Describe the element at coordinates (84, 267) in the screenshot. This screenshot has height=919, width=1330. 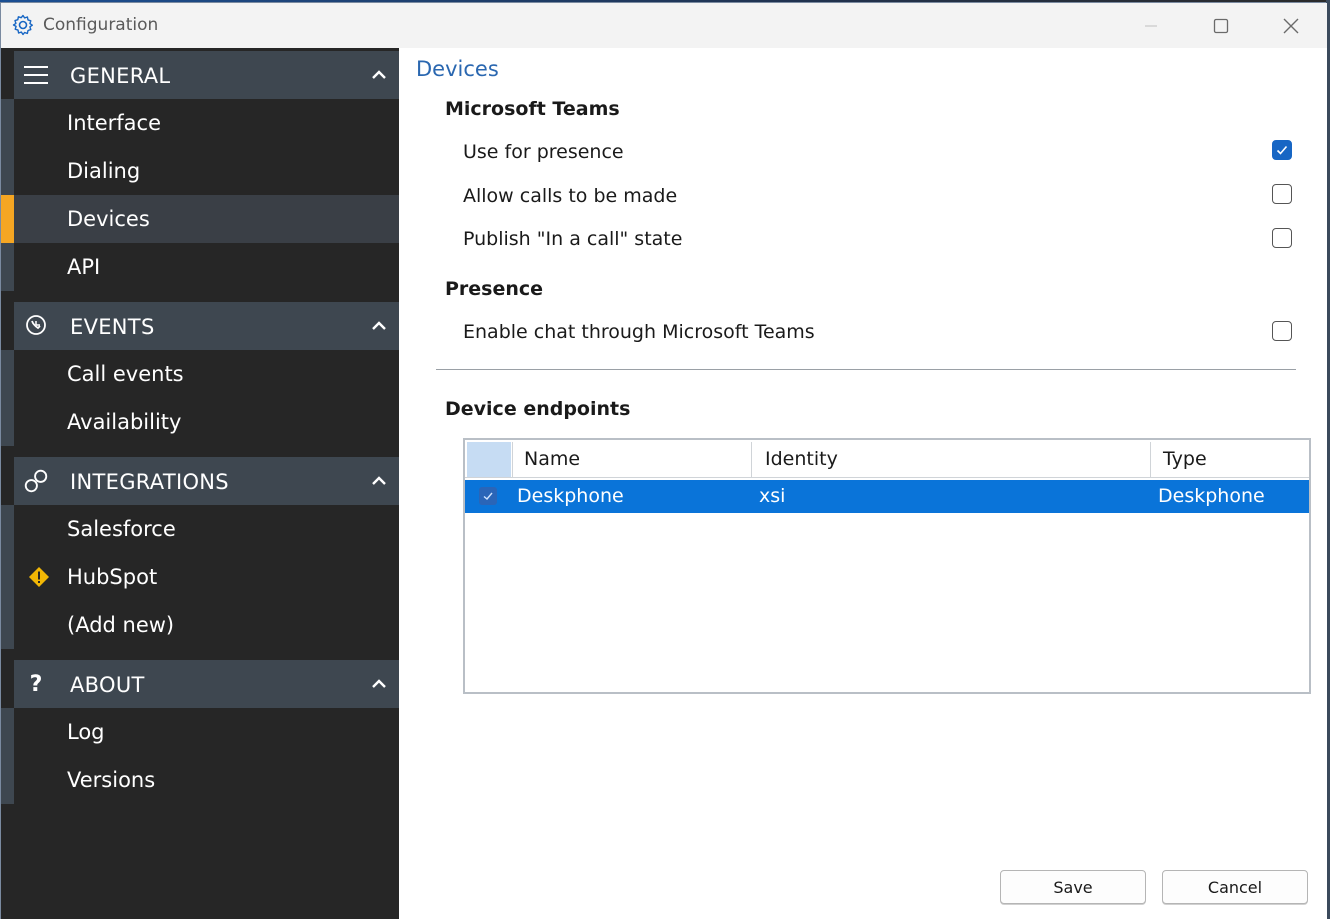
I see `sidebar-item-label: API` at that location.